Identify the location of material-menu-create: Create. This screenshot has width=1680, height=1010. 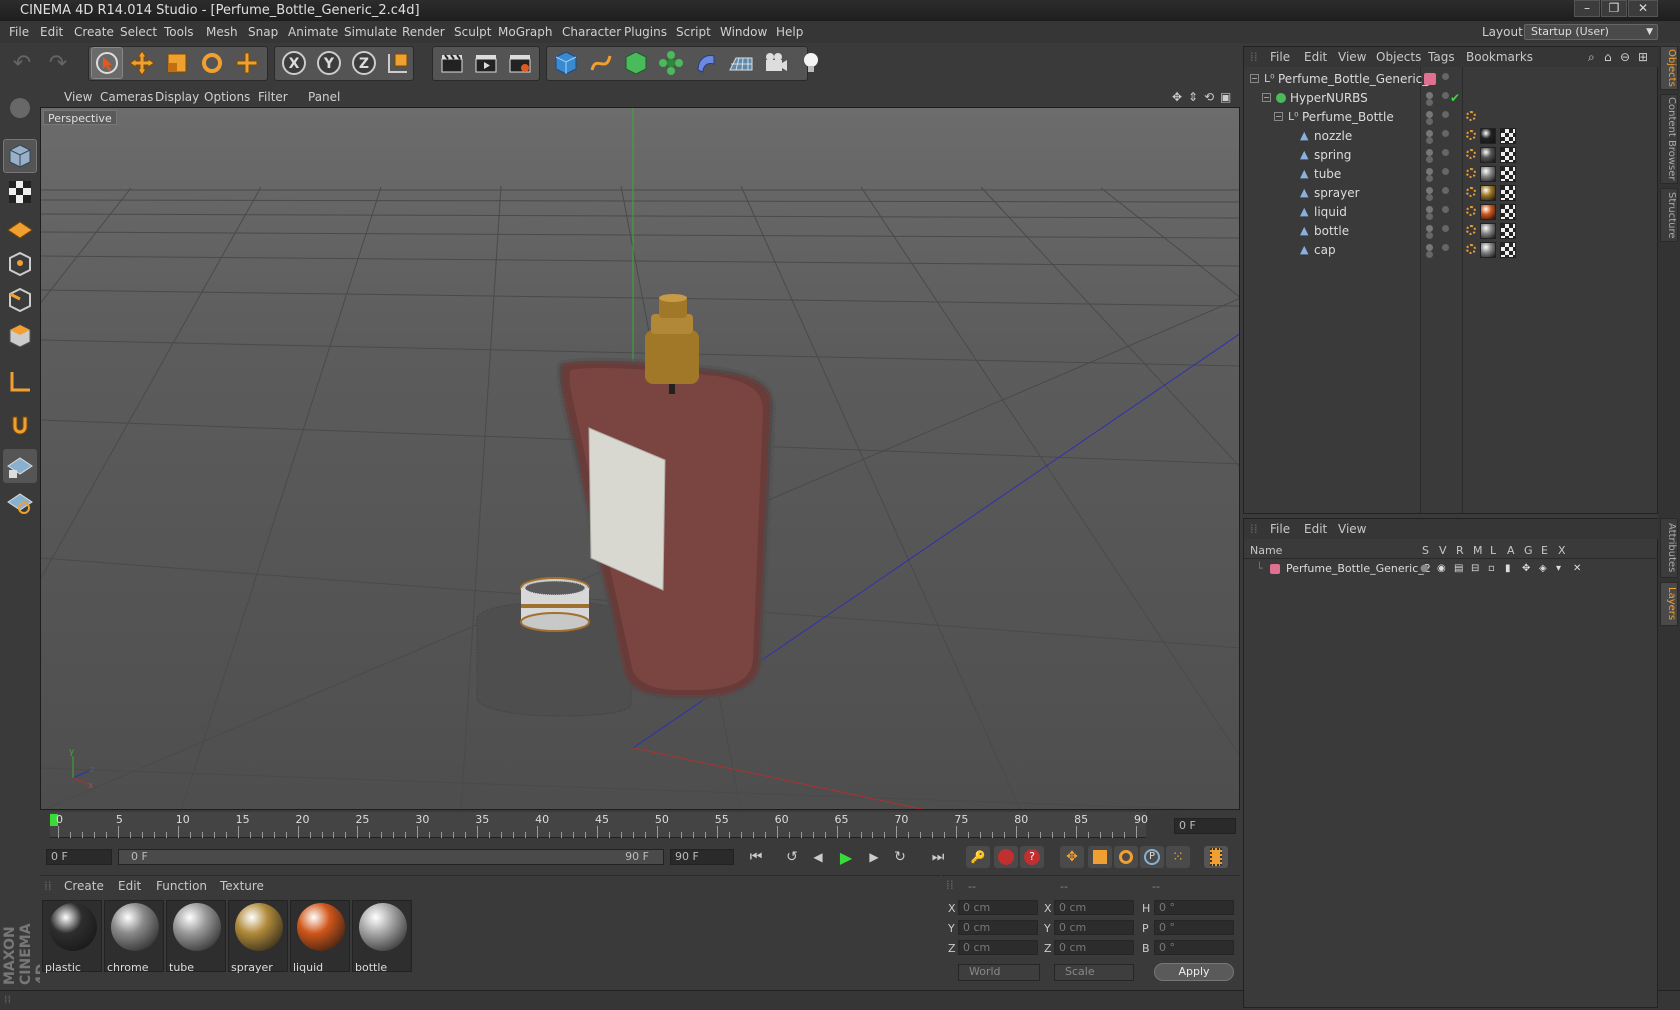
(84, 886).